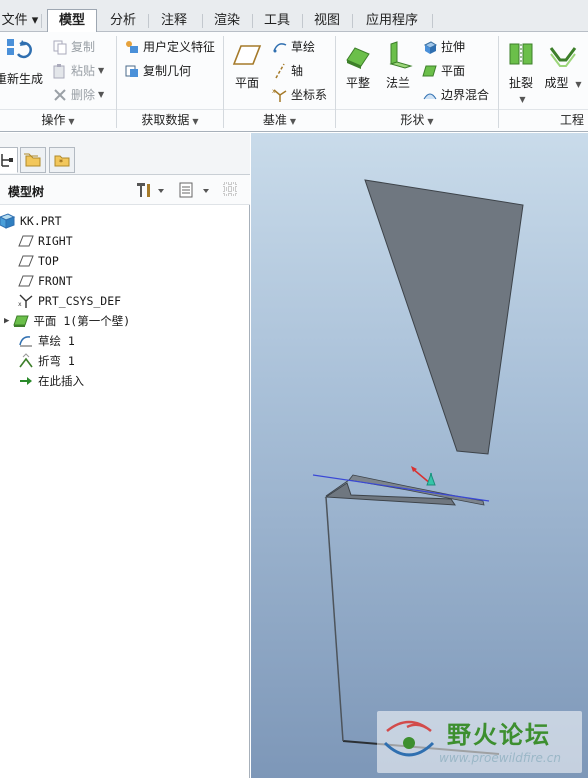 This screenshot has height=778, width=588. I want to click on rip-button: 扯裂 ▼, so click(521, 72).